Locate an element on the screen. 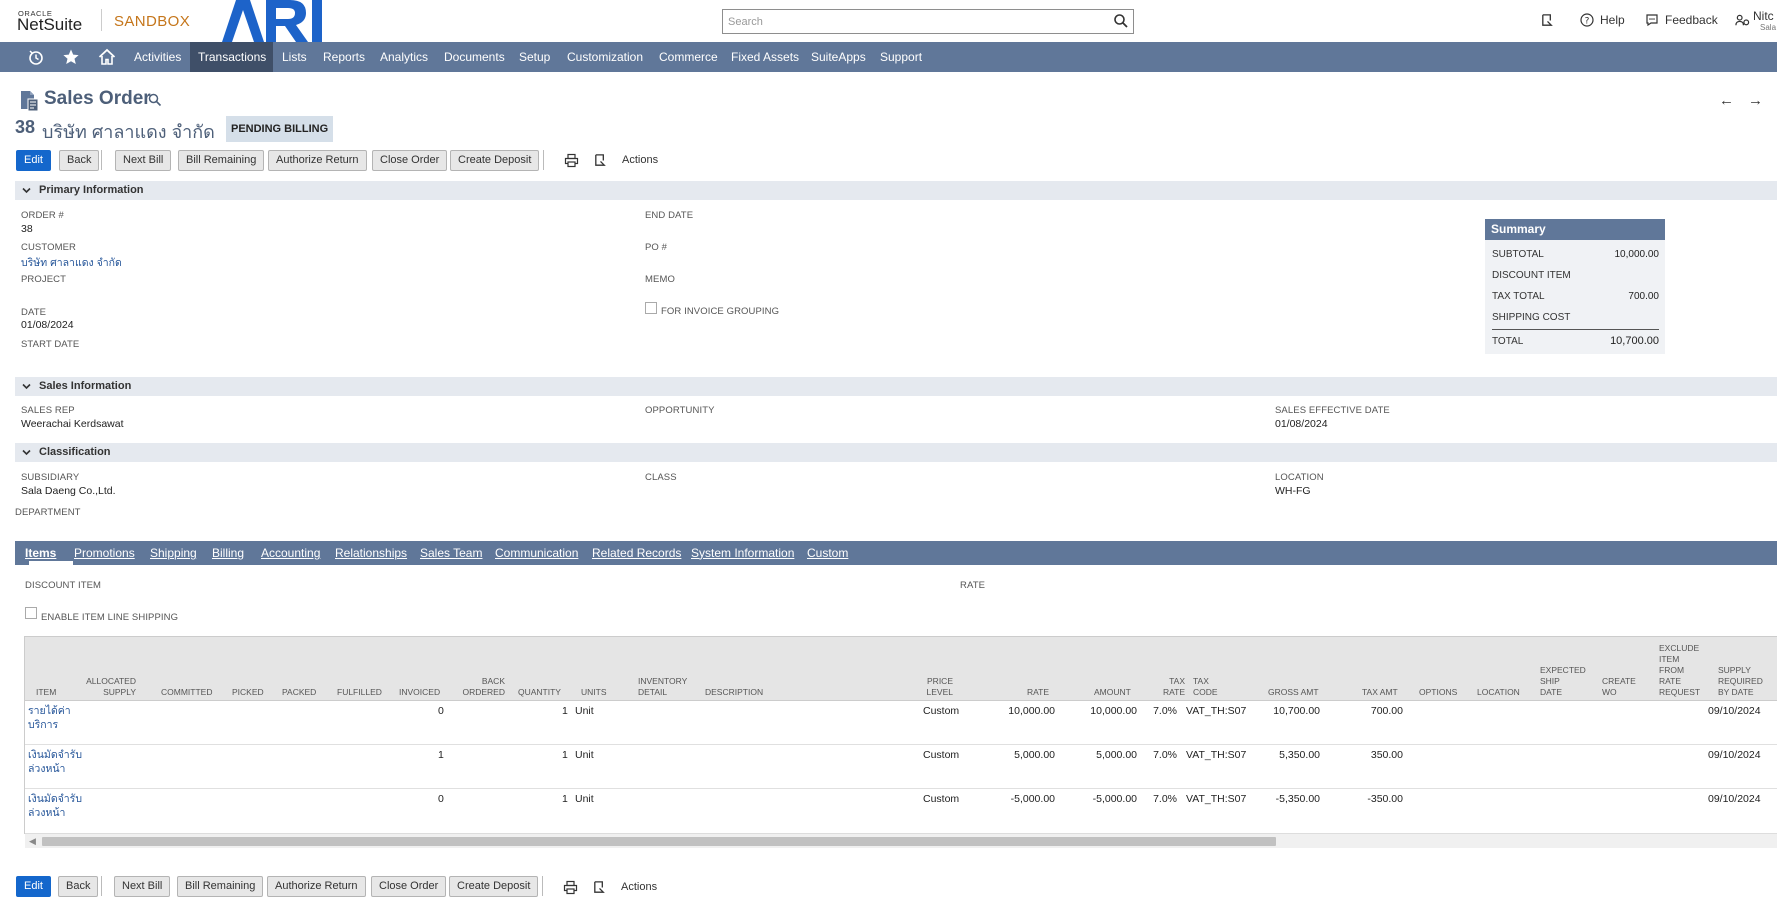 The width and height of the screenshot is (1777, 910). nav-transactions: Transactions is located at coordinates (231, 57).